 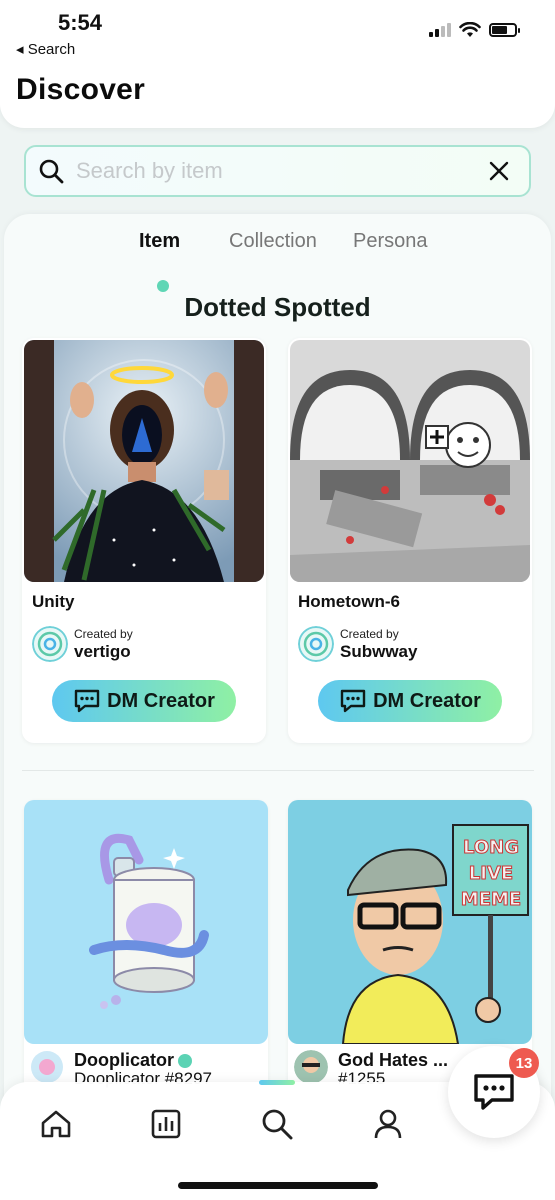 I want to click on close-icon, so click(x=499, y=171).